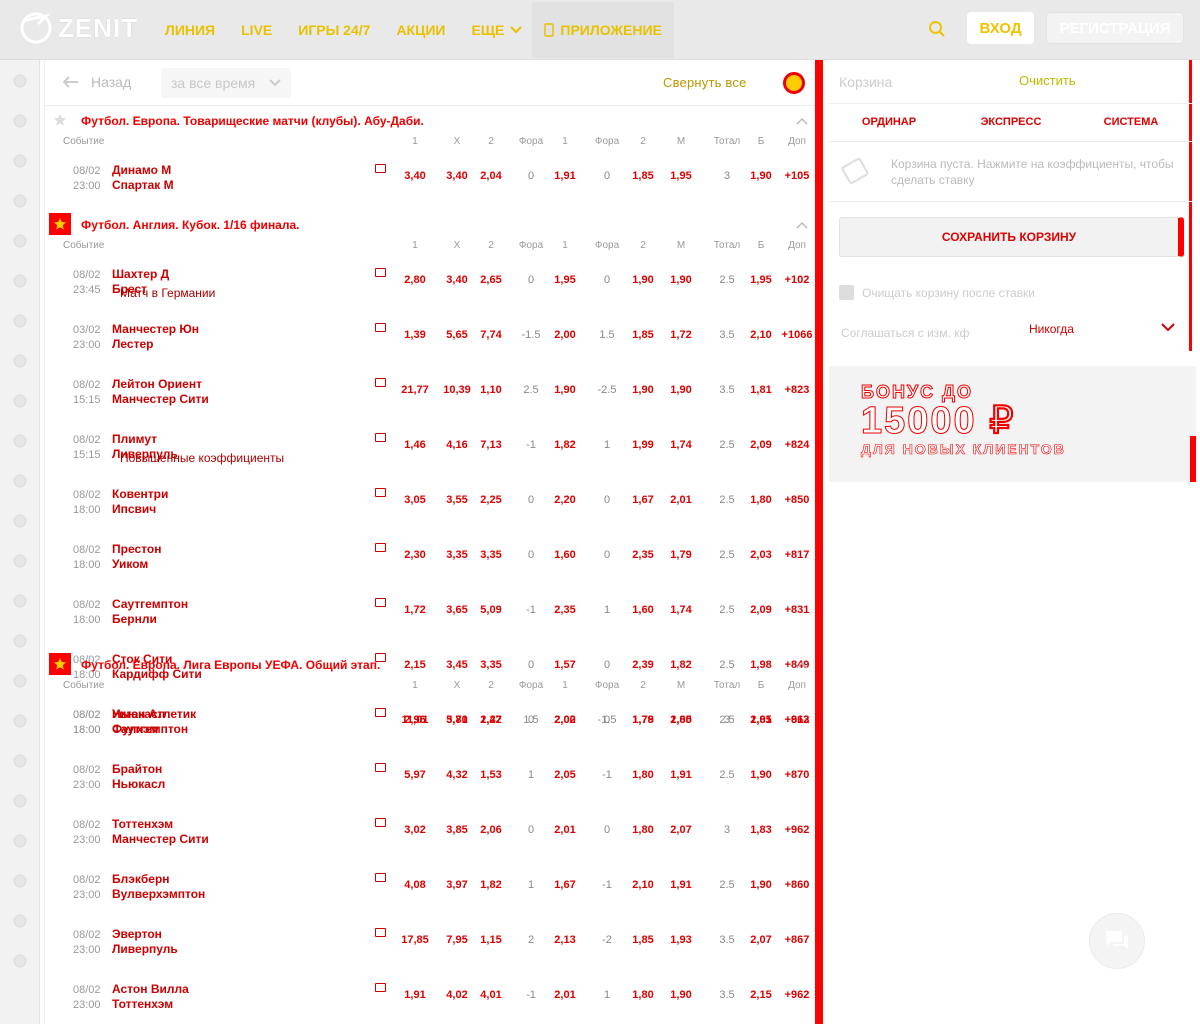 The height and width of the screenshot is (1026, 1200). What do you see at coordinates (334, 30) in the screenshot?
I see `nav-games: ИГРЫ 24/7` at bounding box center [334, 30].